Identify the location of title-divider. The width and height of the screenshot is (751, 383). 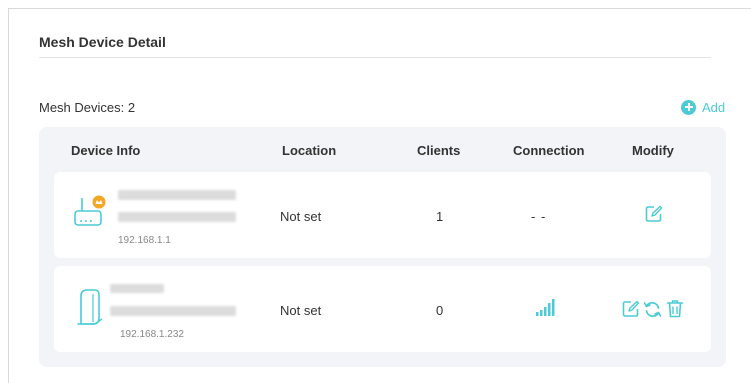
(375, 57).